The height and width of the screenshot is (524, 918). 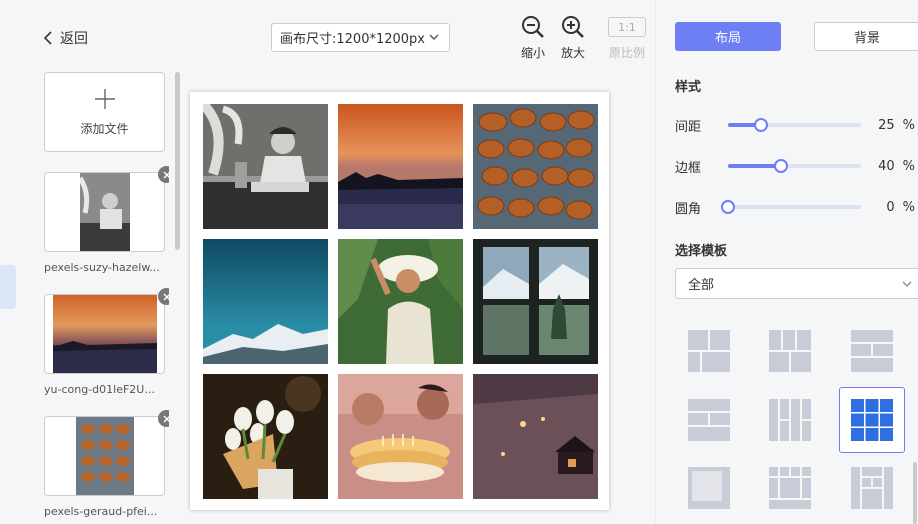 I want to click on zoom-in-icon, so click(x=573, y=27).